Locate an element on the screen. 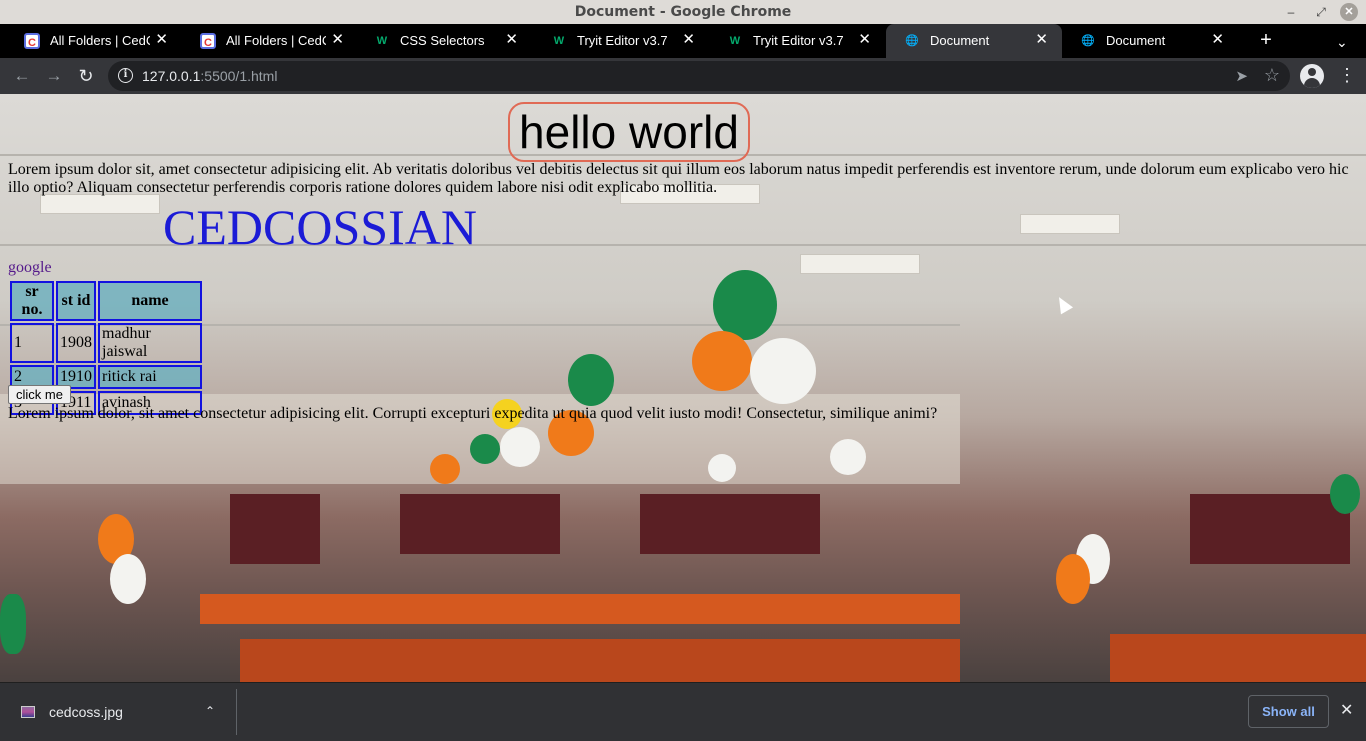 Image resolution: width=1366 pixels, height=741 pixels. url-host: 127.0.0.1 is located at coordinates (171, 76).